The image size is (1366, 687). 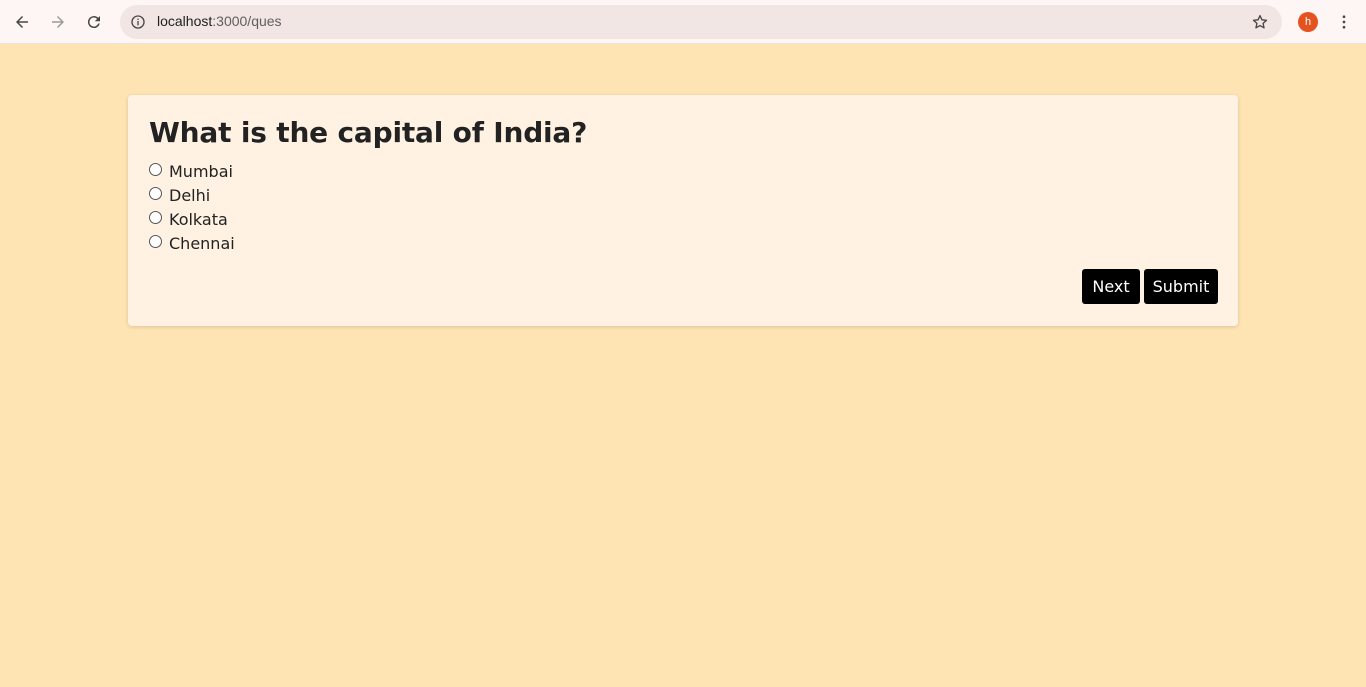 I want to click on address-bar: localhost:3000/ques, so click(x=701, y=22).